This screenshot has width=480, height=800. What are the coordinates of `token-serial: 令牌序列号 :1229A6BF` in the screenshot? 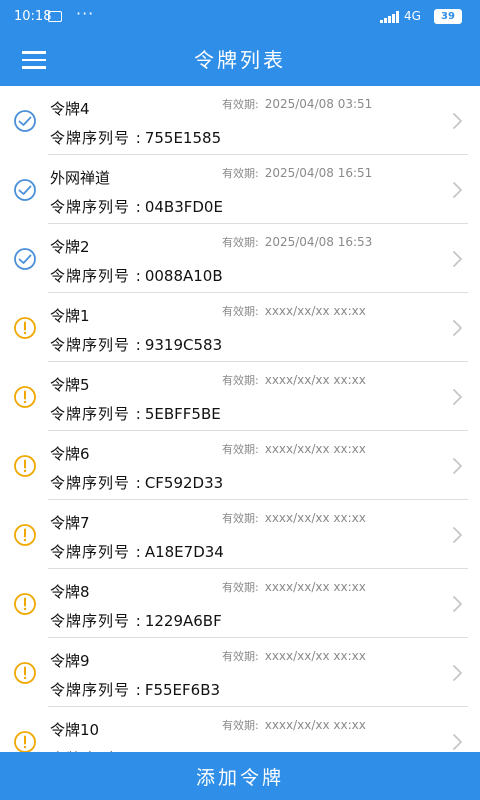 It's located at (136, 620).